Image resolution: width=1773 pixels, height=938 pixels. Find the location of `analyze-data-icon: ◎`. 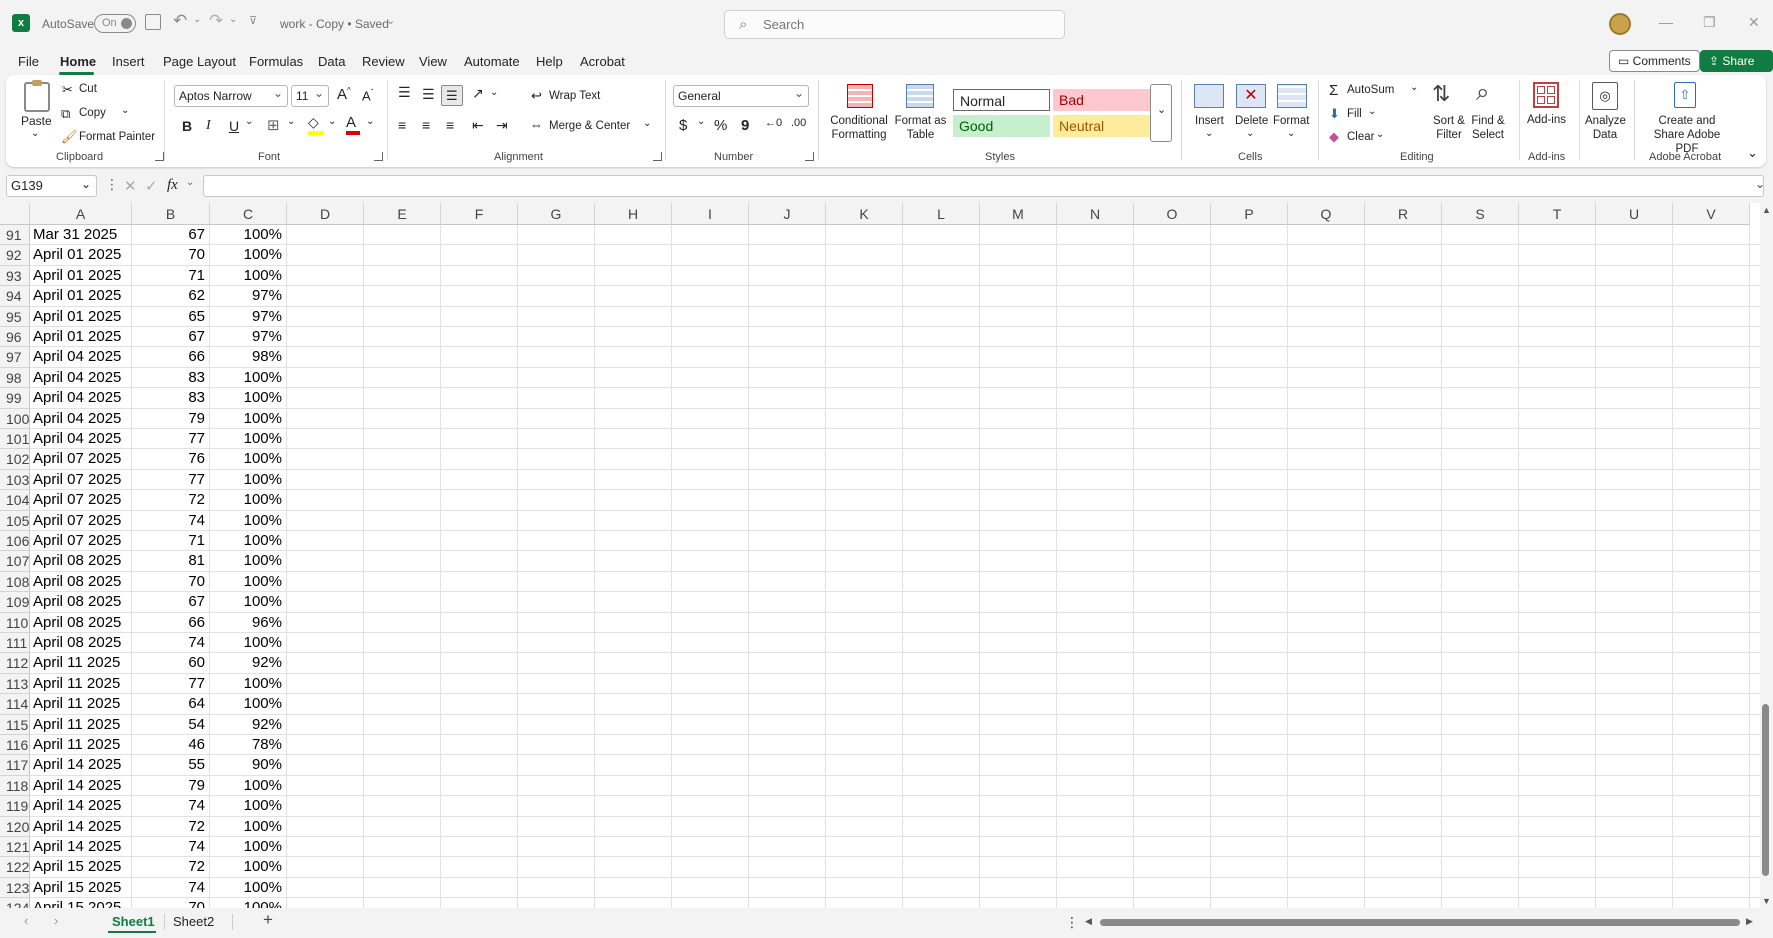

analyze-data-icon: ◎ is located at coordinates (1605, 96).